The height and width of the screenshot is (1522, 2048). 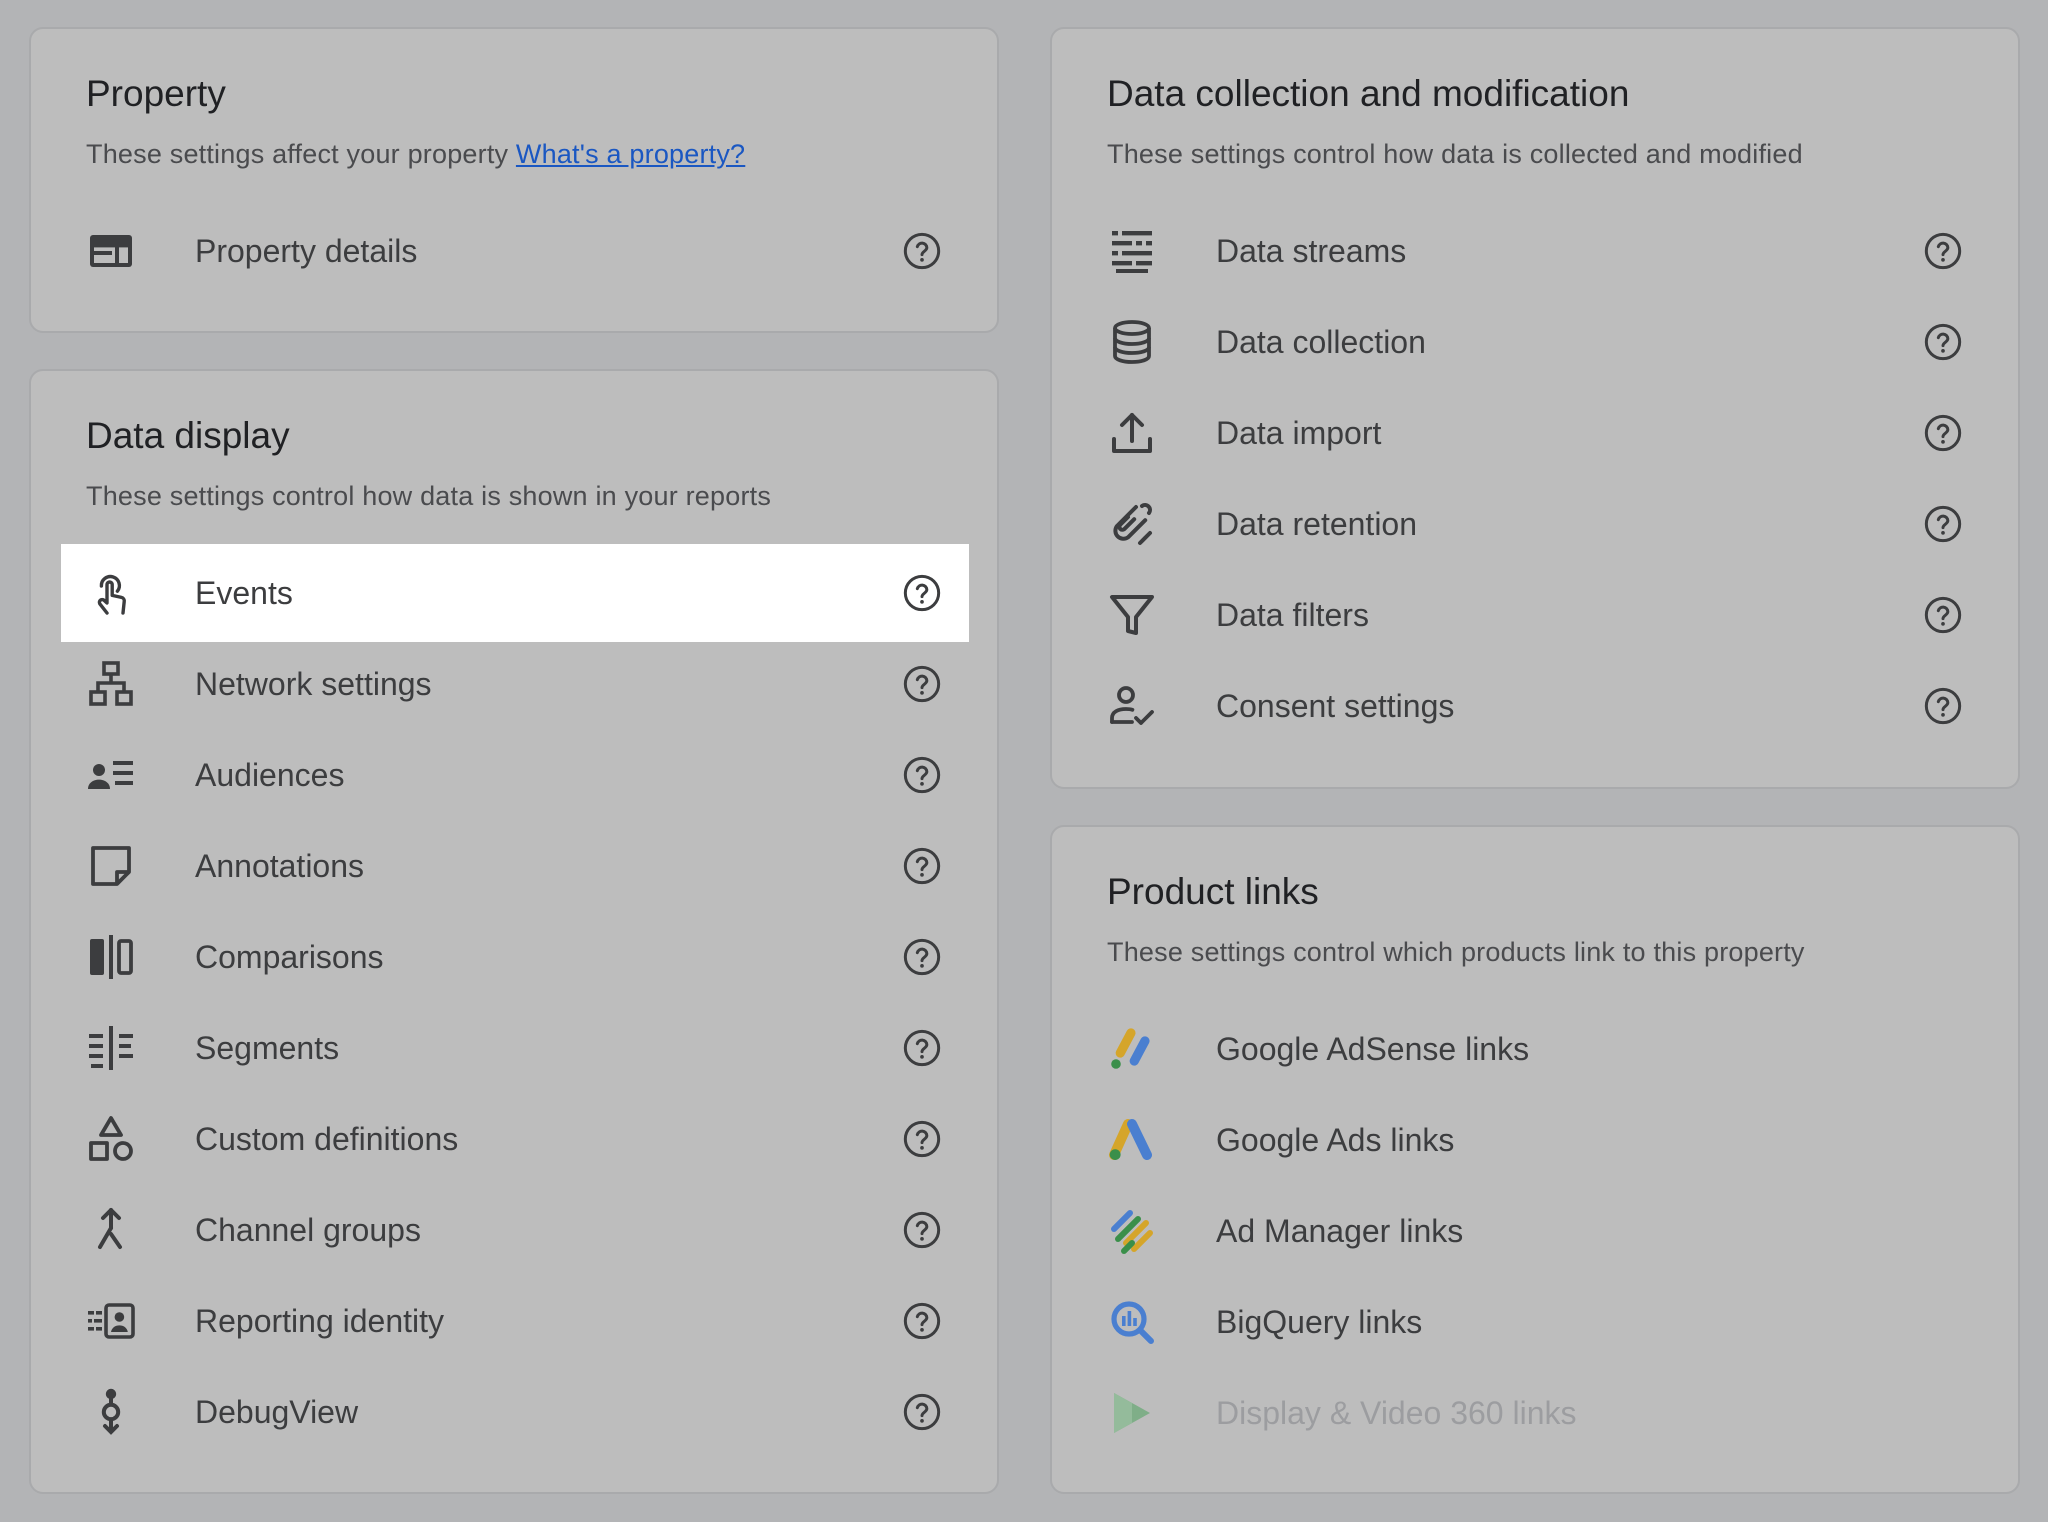 What do you see at coordinates (297, 154) in the screenshot?
I see `card-subtitle-text: These settings affect your property` at bounding box center [297, 154].